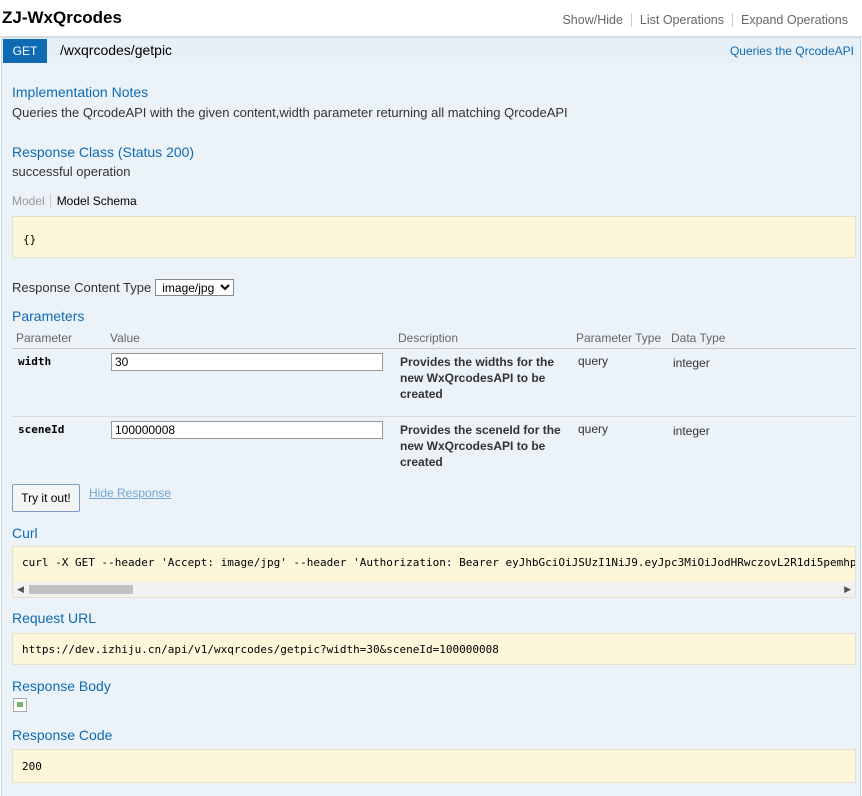 This screenshot has height=796, width=862. Describe the element at coordinates (428, 338) in the screenshot. I see `col-description: Description` at that location.